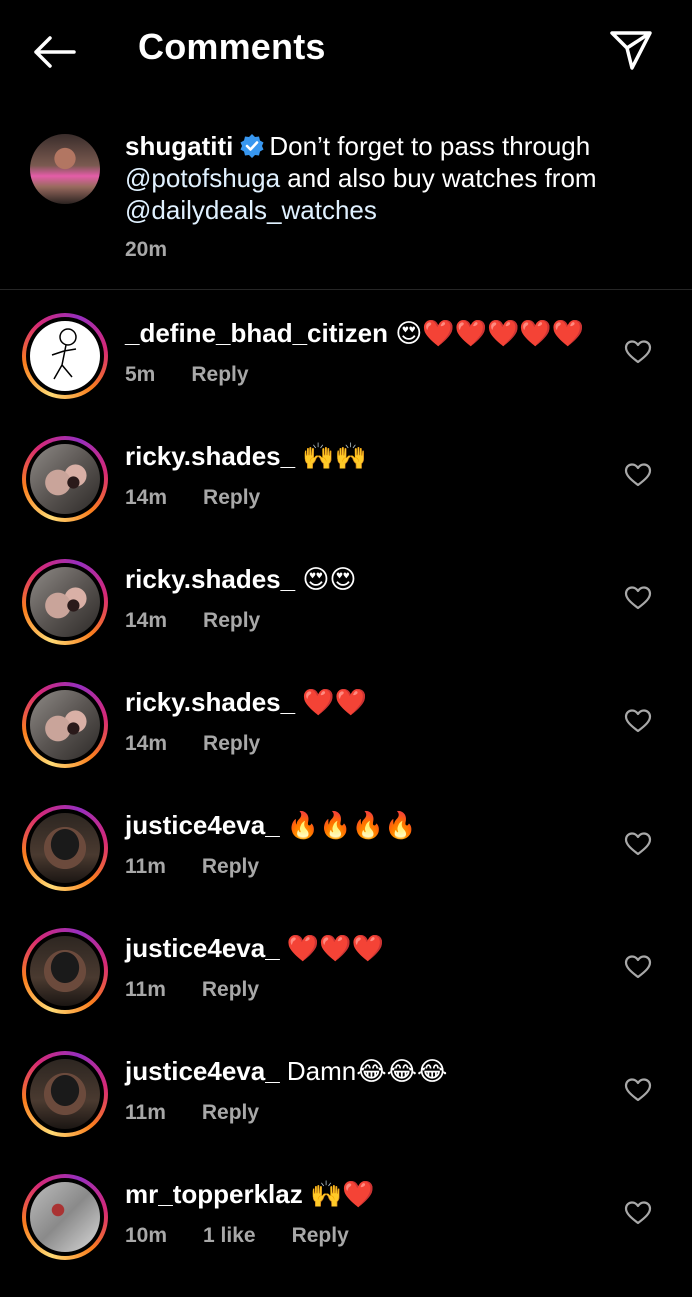  What do you see at coordinates (346, 866) in the screenshot?
I see `comment-item: justice4eva_ 🔥🔥🔥🔥 11m Reply` at bounding box center [346, 866].